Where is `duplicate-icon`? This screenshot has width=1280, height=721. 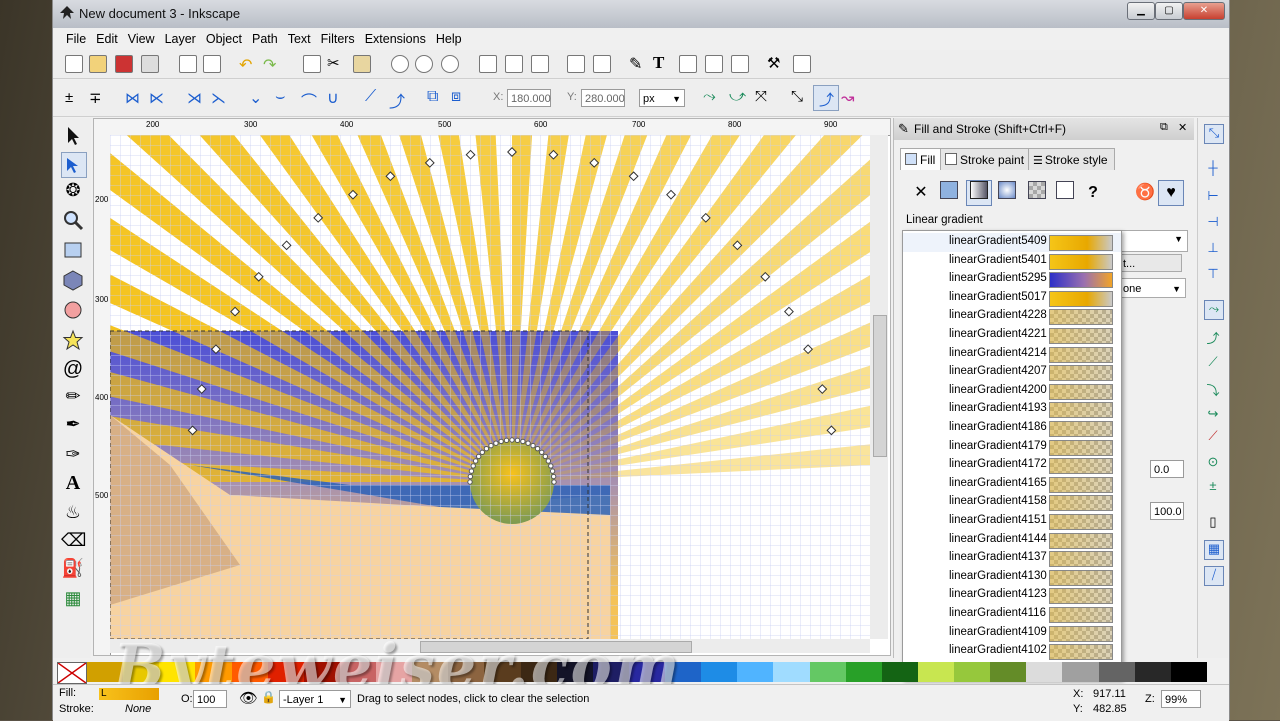
duplicate-icon is located at coordinates (488, 64).